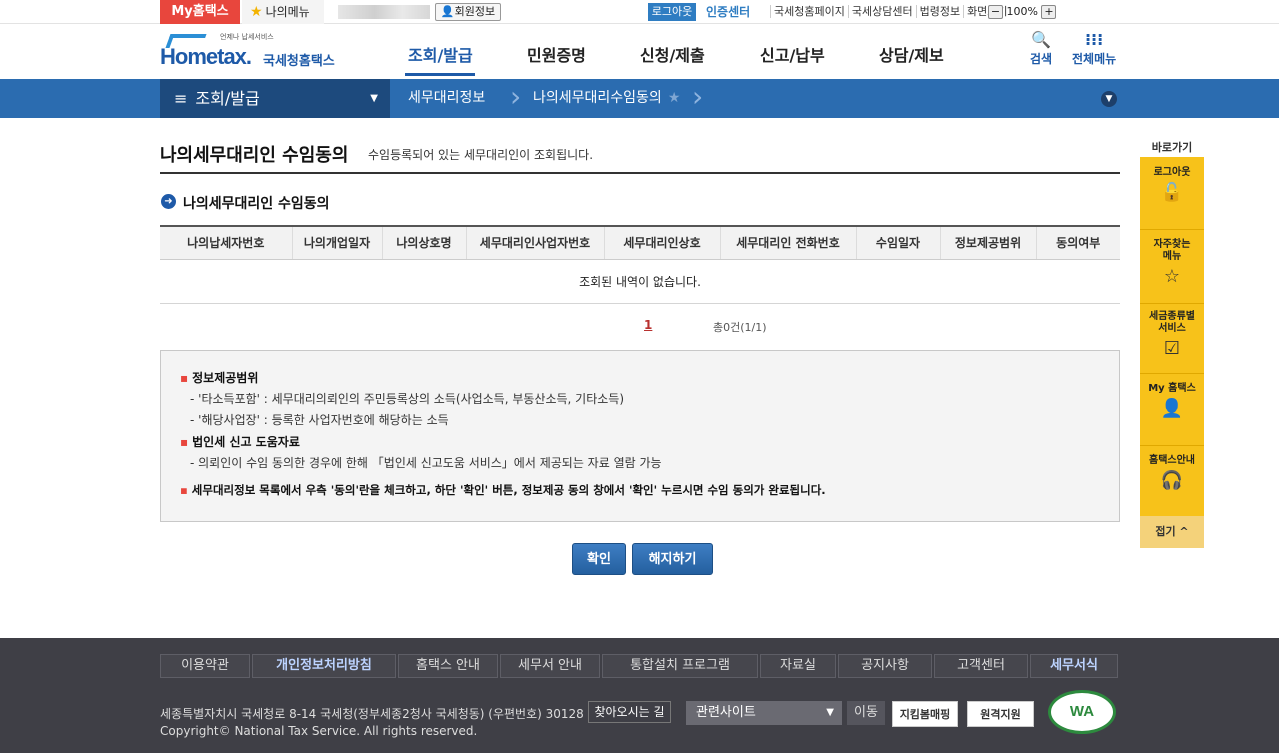 The height and width of the screenshot is (753, 1279). What do you see at coordinates (764, 713) in the screenshot?
I see `related-sites-select: 관련사이트 ▼` at bounding box center [764, 713].